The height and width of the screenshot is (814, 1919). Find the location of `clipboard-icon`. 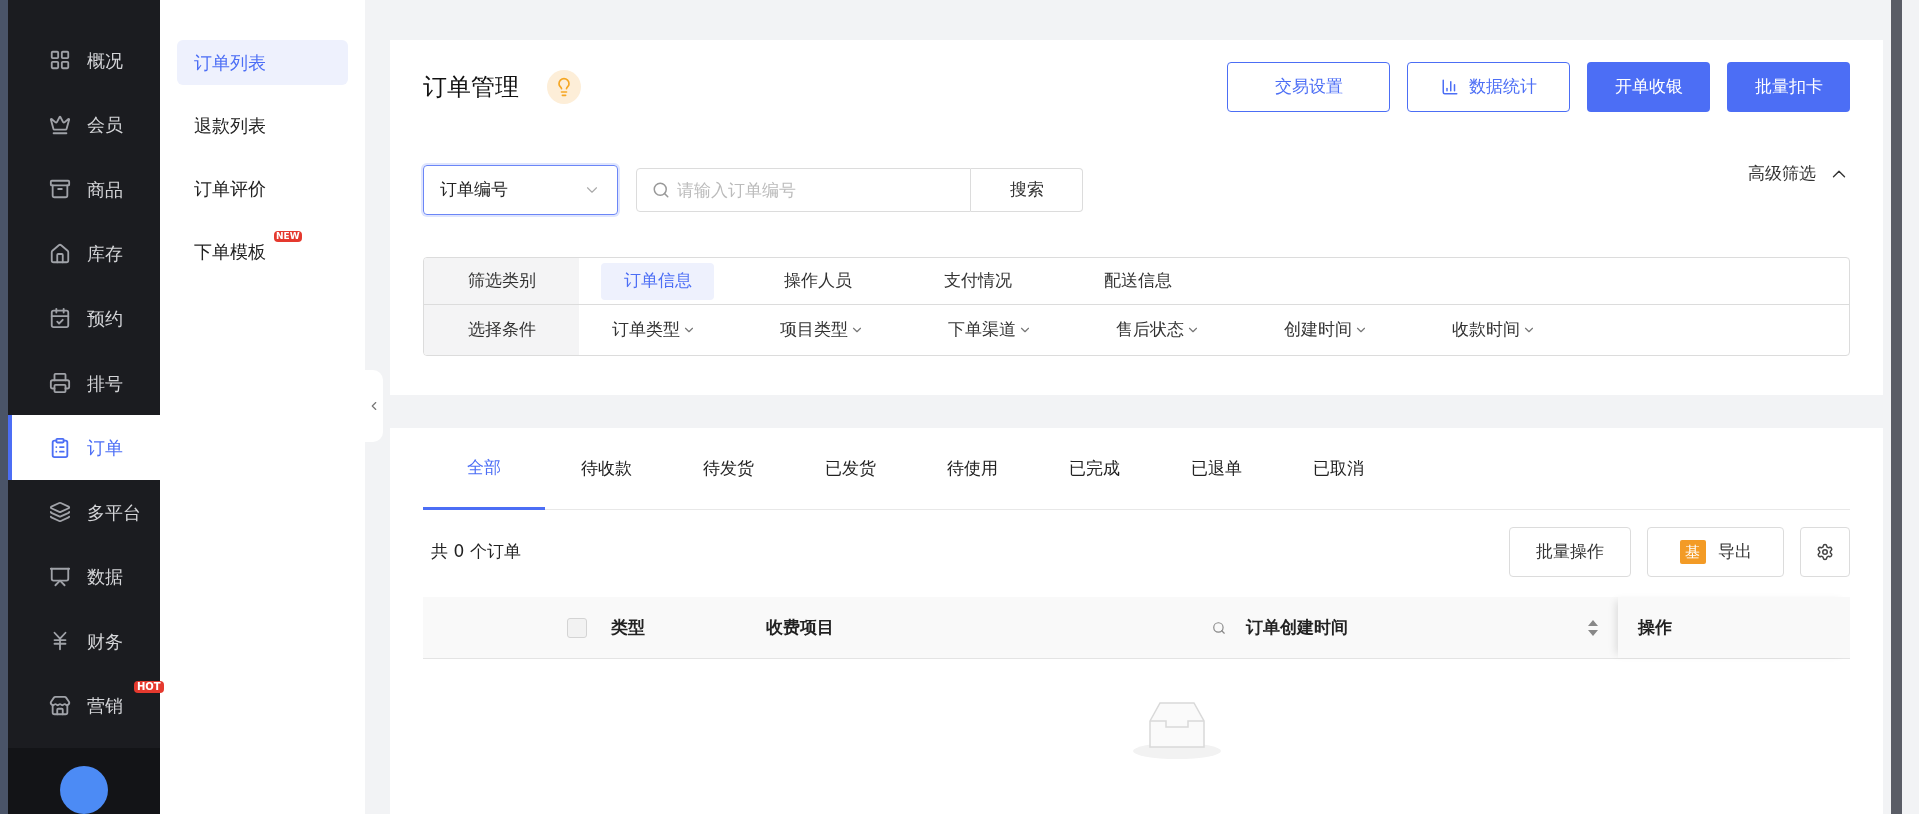

clipboard-icon is located at coordinates (60, 447).